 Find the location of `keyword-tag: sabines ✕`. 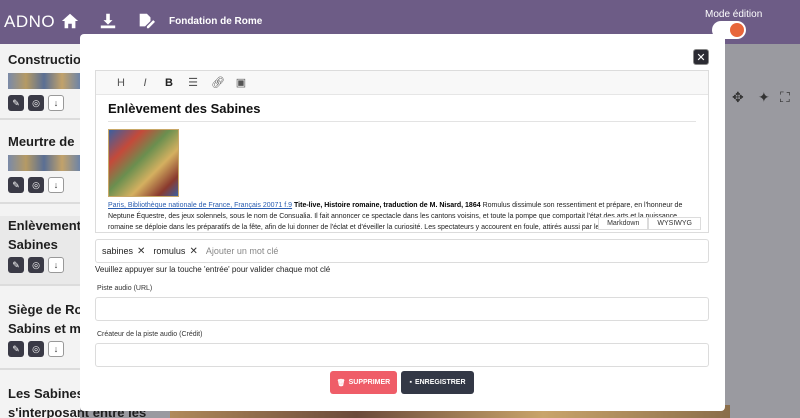

keyword-tag: sabines ✕ is located at coordinates (123, 251).